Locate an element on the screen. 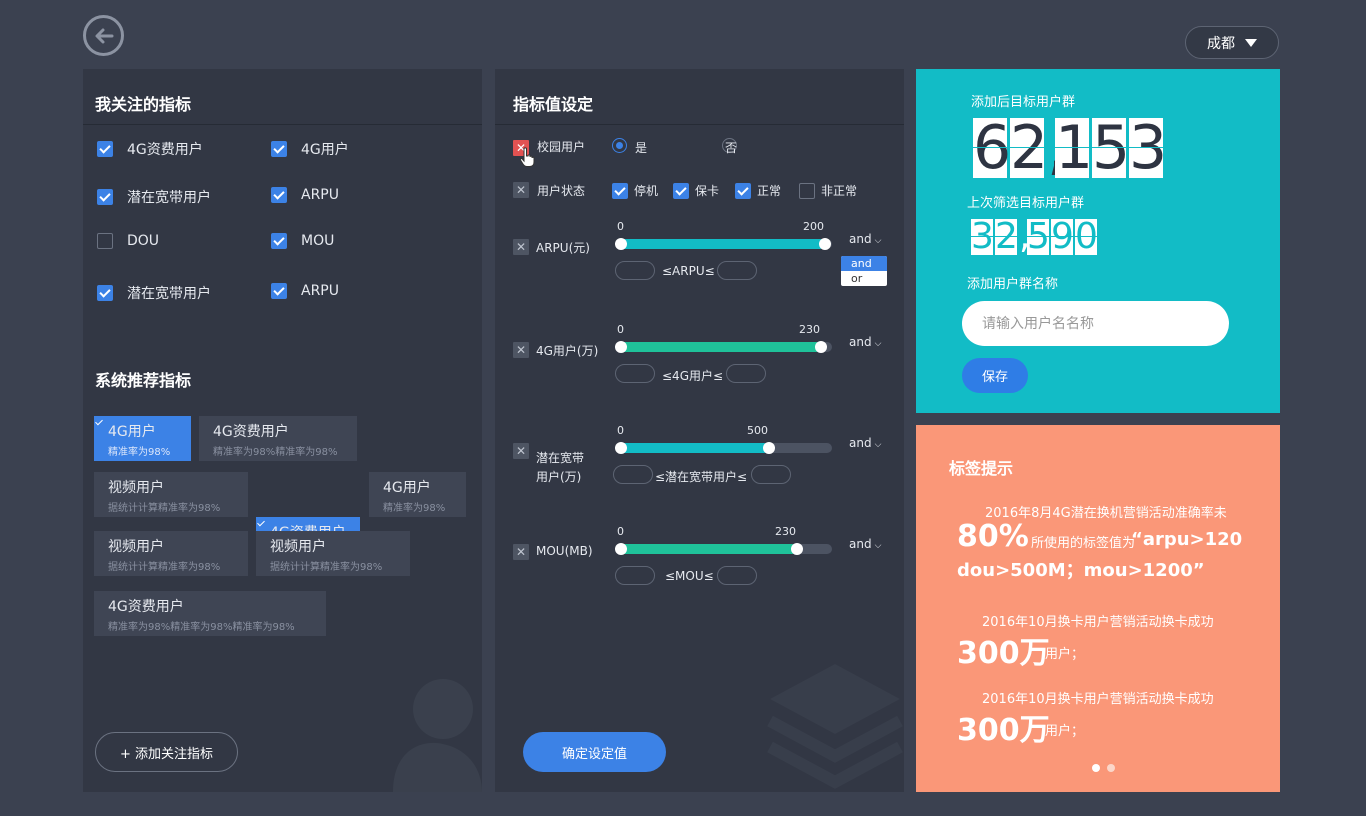 This screenshot has height=816, width=1366. followed-item: MOU is located at coordinates (302, 241).